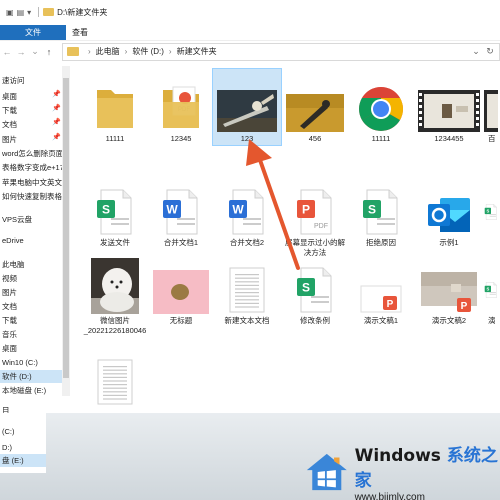 The width and height of the screenshot is (500, 500). I want to click on nav-item: 本地磁盘 (E:), so click(31, 390).